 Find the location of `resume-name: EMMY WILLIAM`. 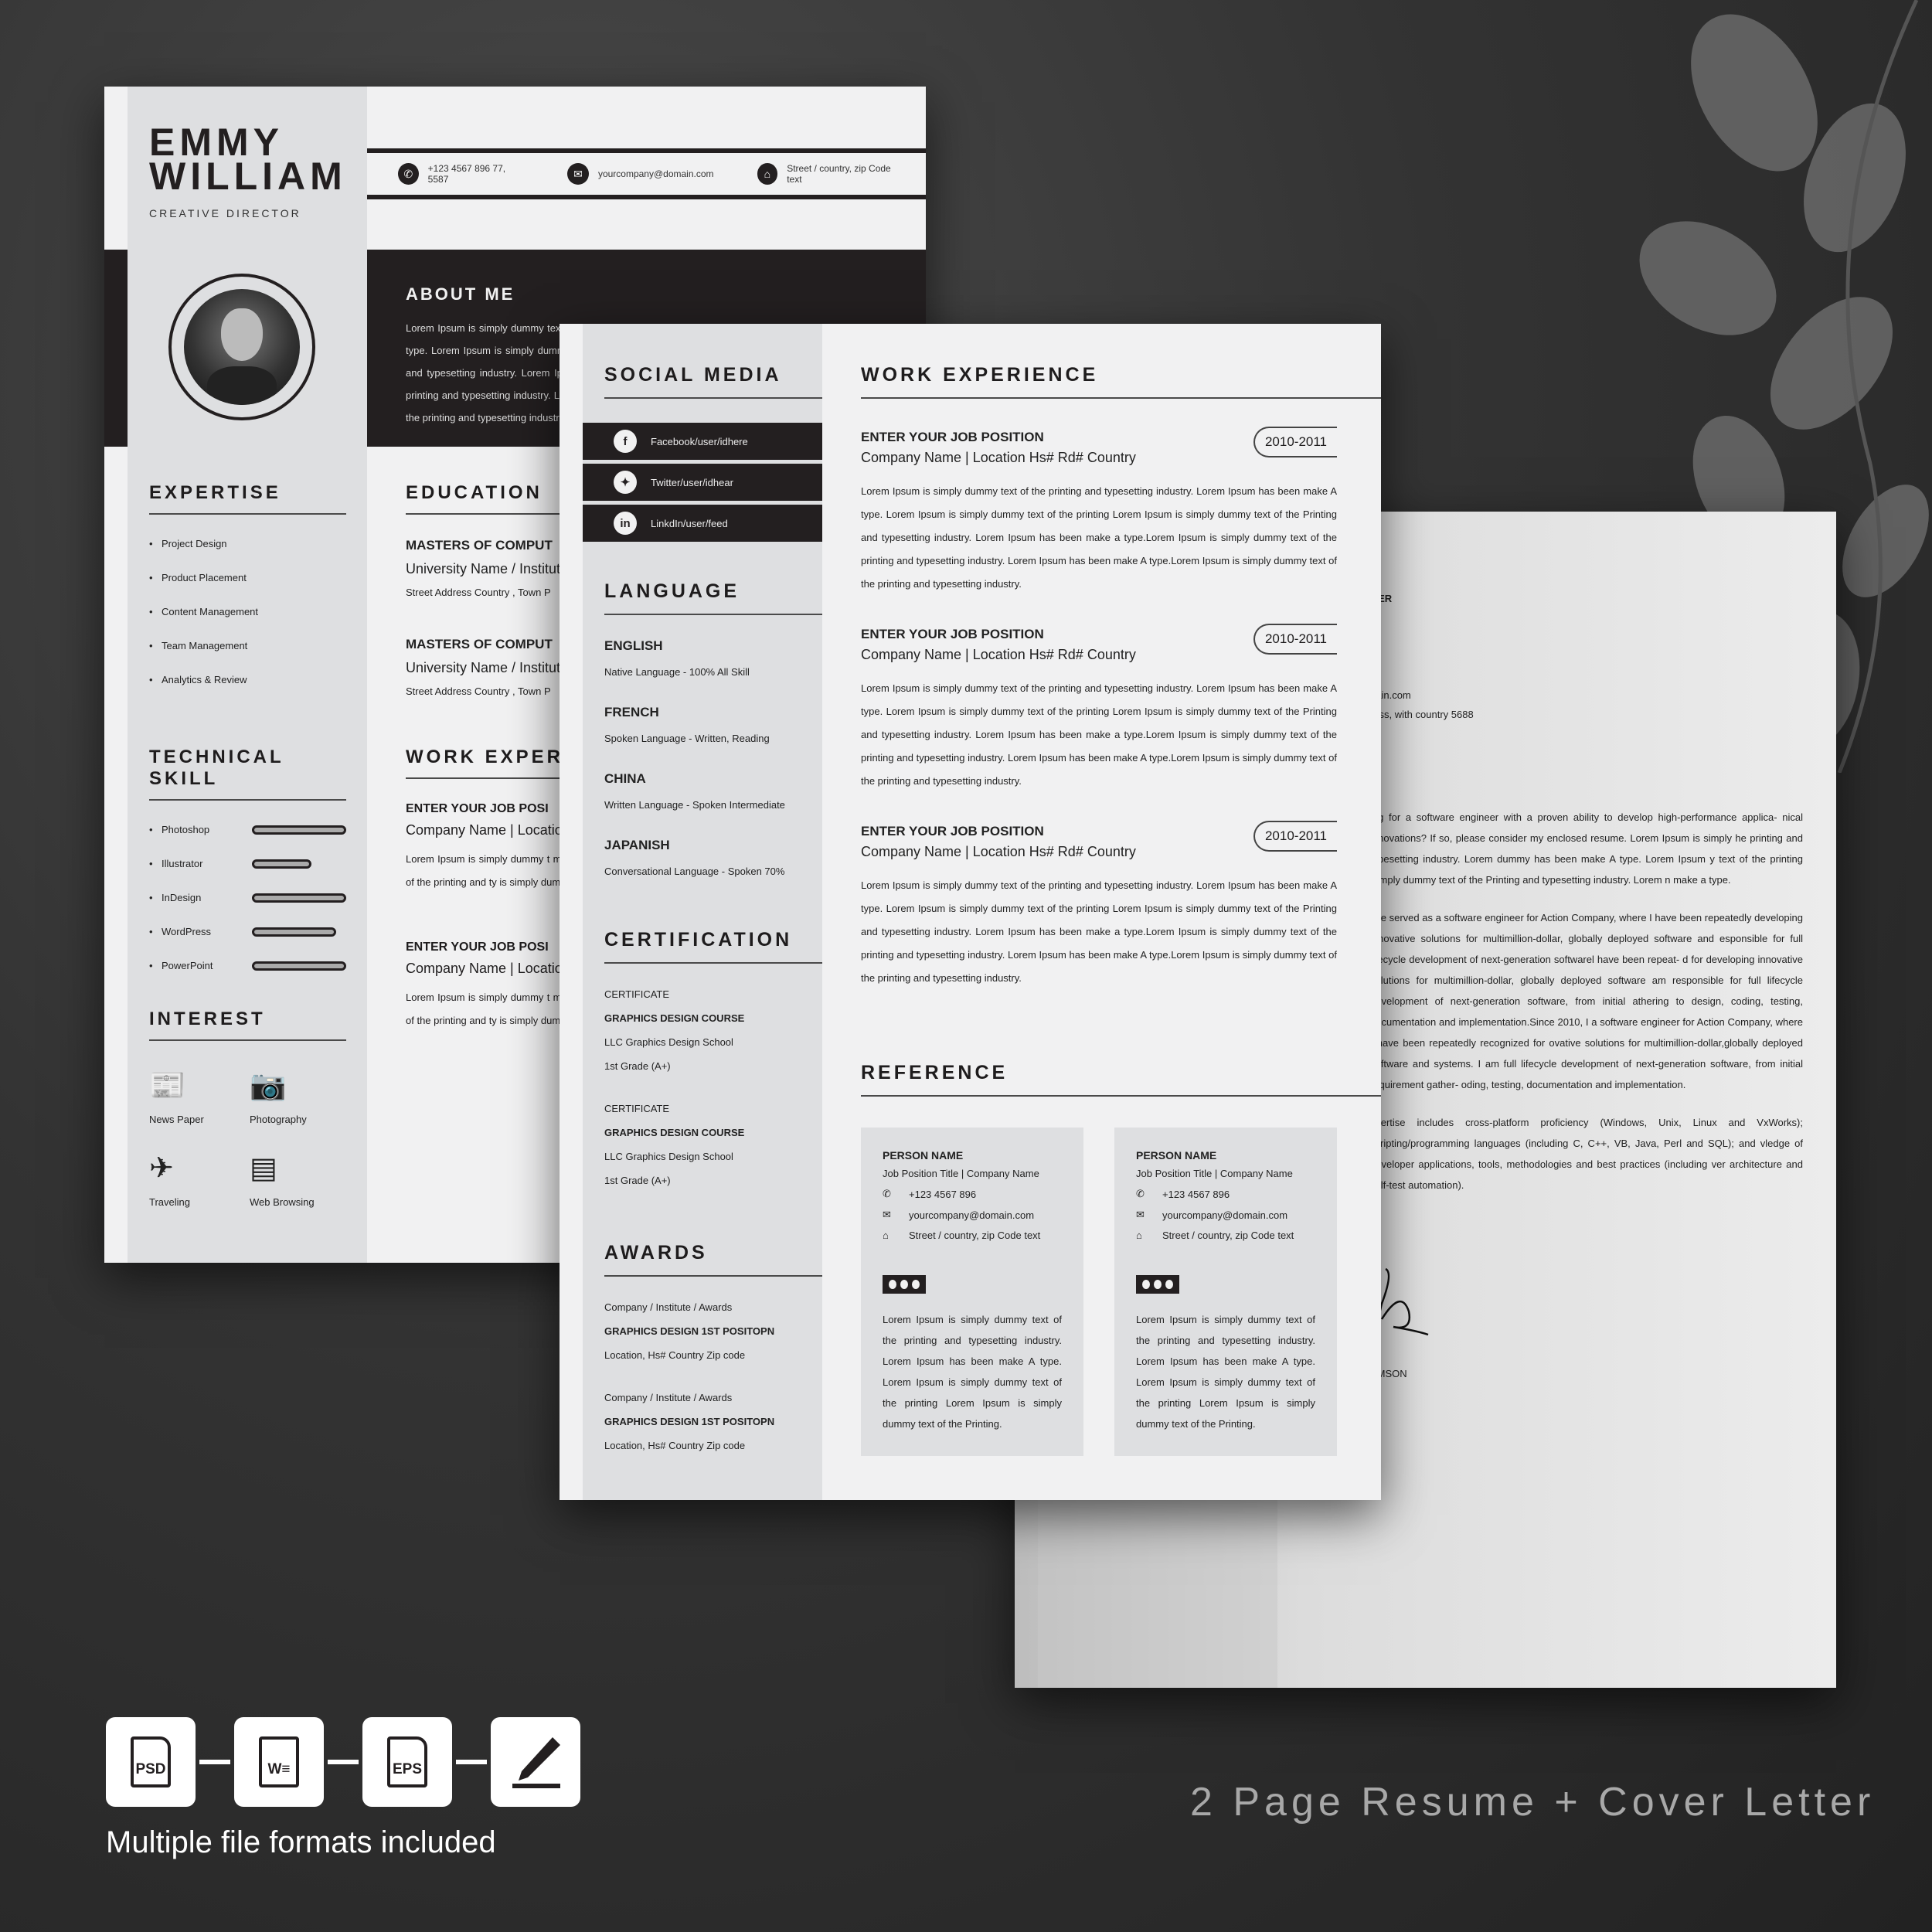

resume-name: EMMY WILLIAM is located at coordinates (248, 160).